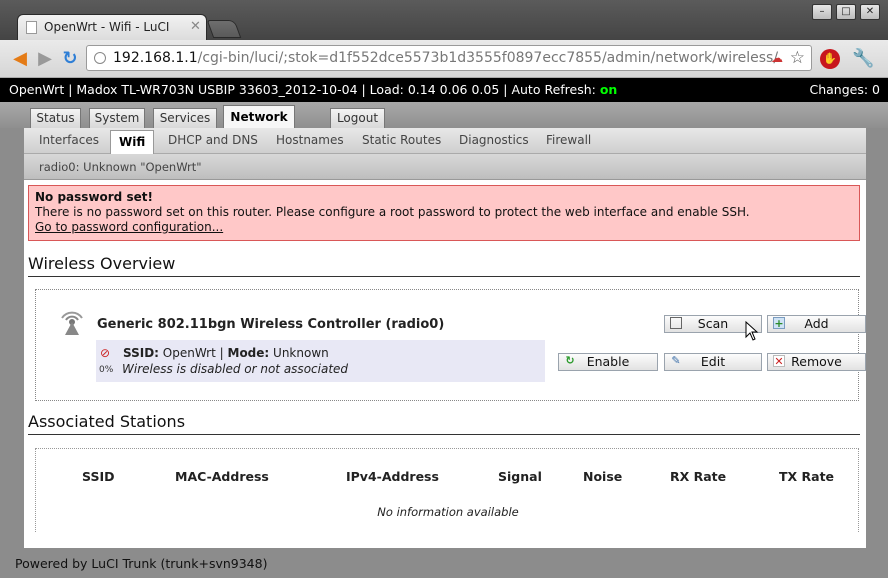  Describe the element at coordinates (830, 59) in the screenshot. I see `stop-icon: ✋` at that location.